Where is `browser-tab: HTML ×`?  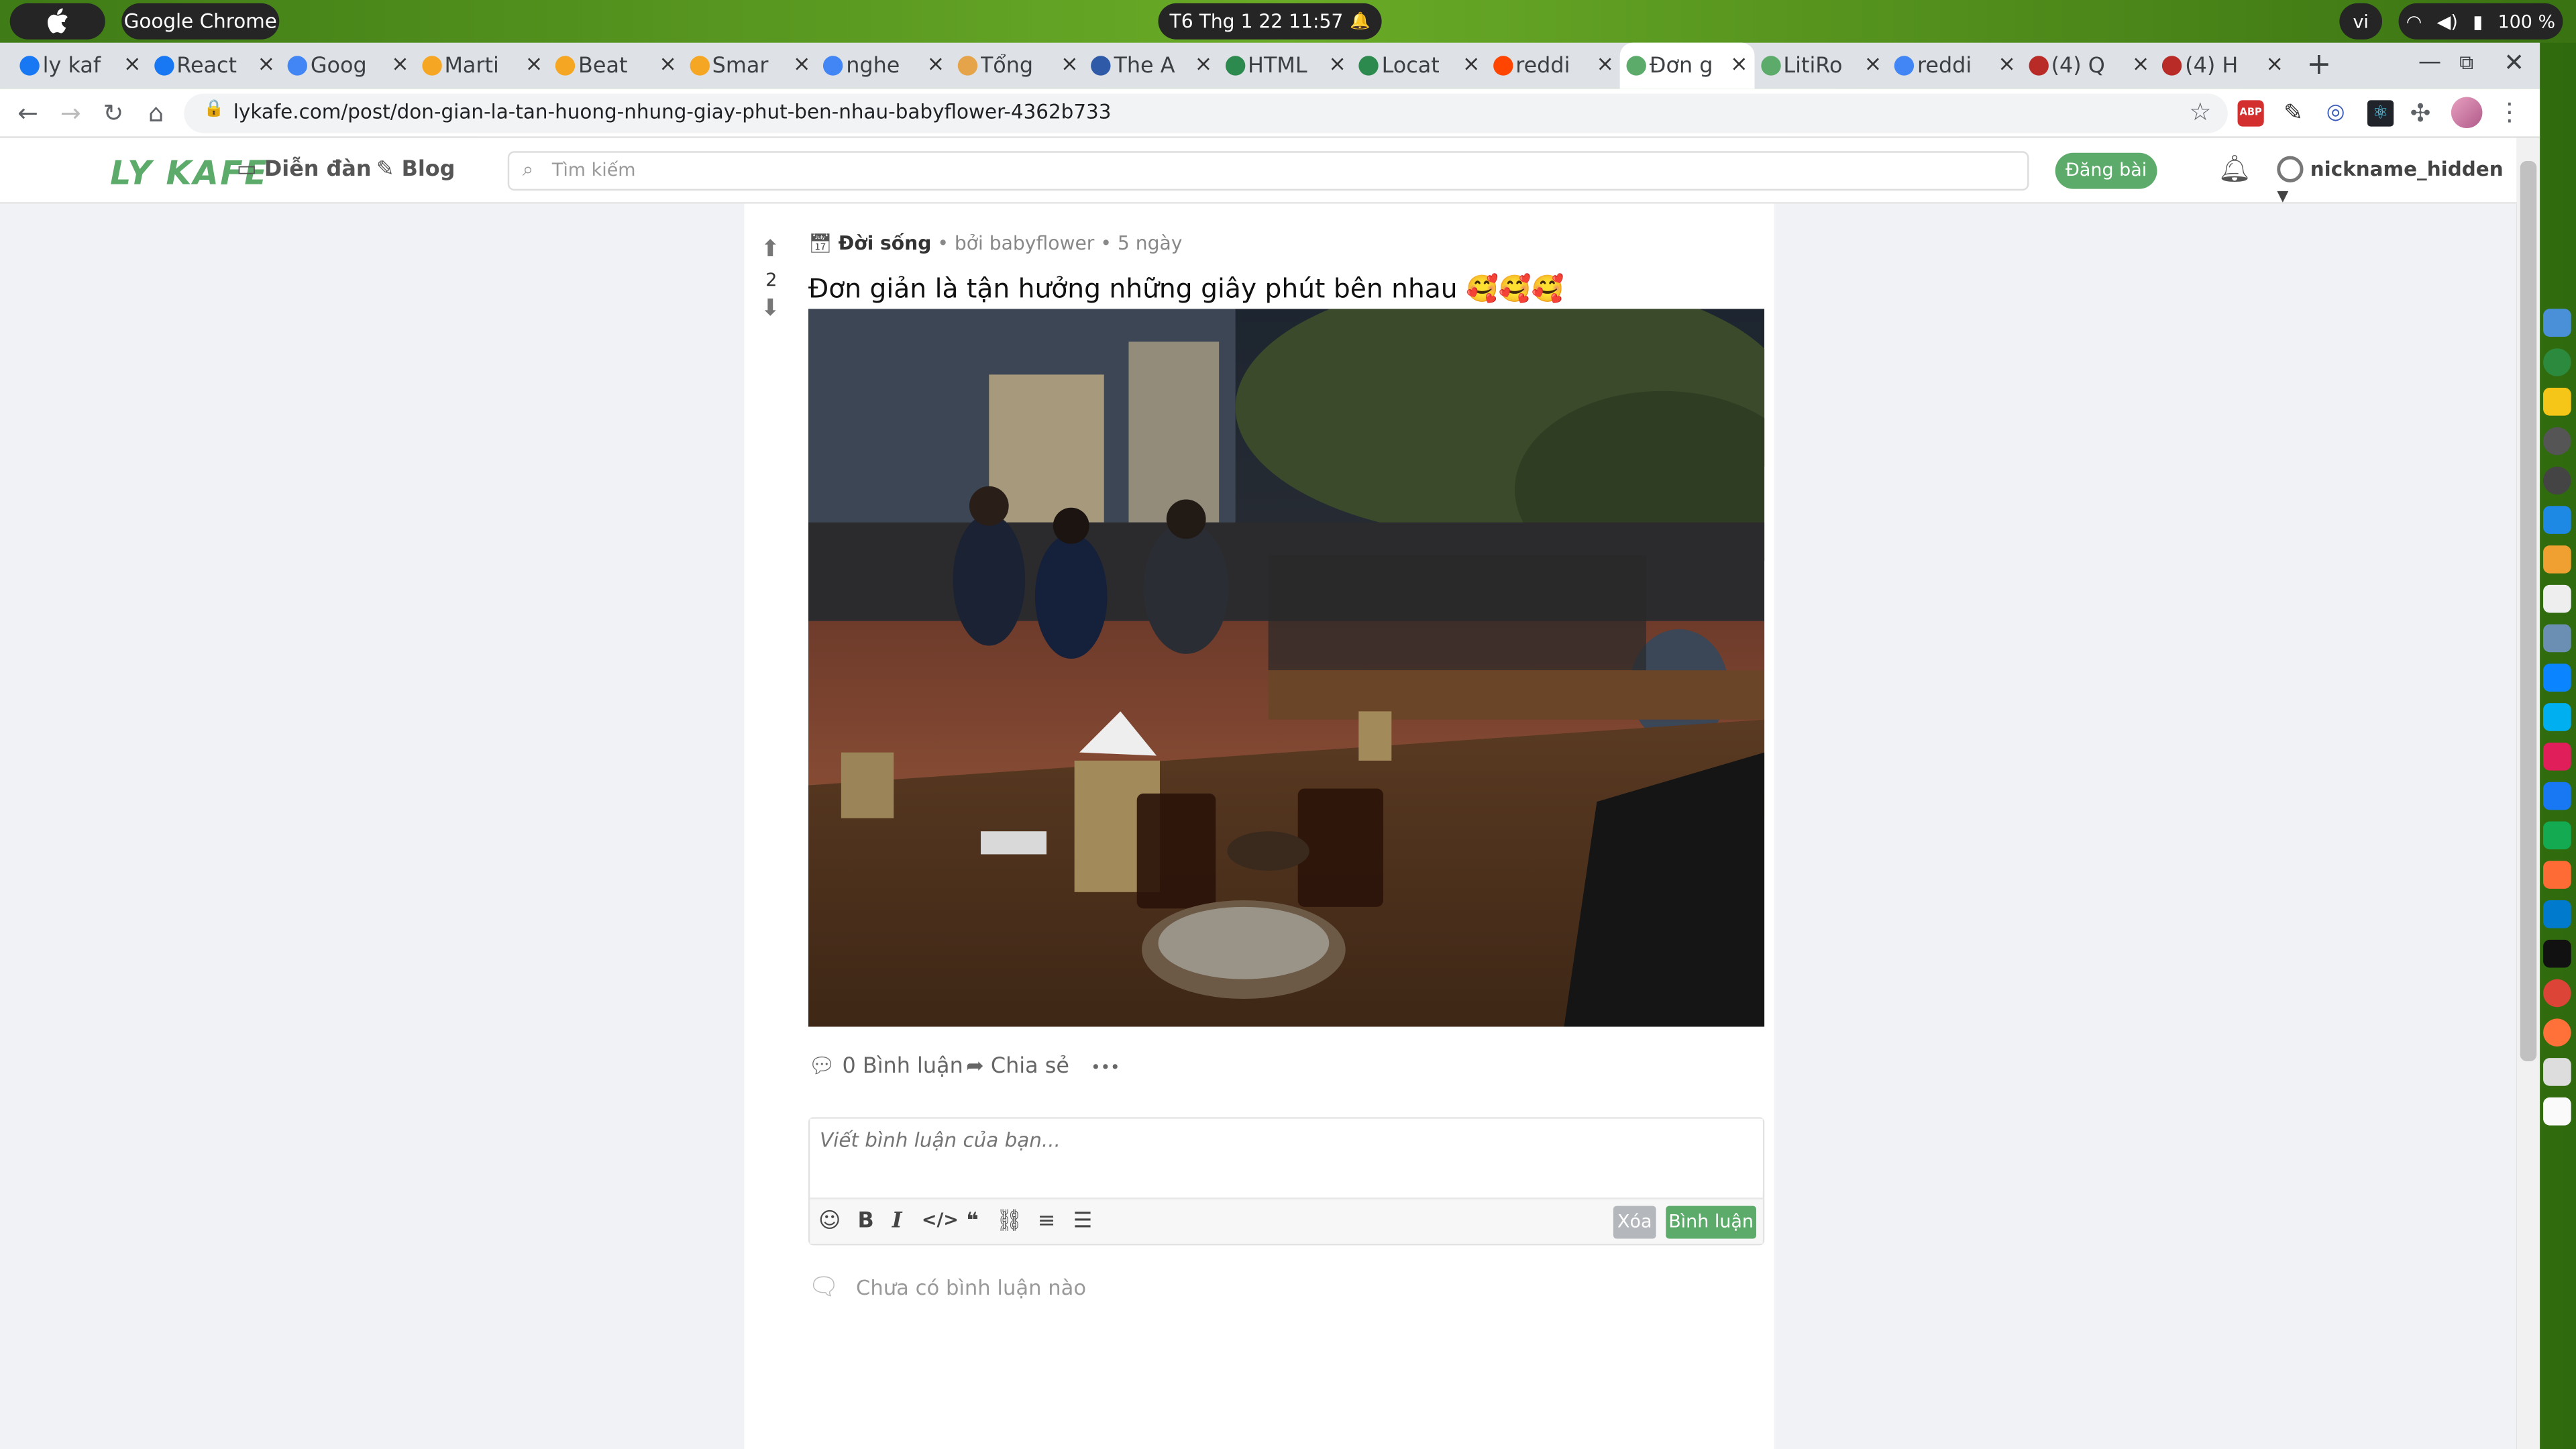 browser-tab: HTML × is located at coordinates (1285, 66).